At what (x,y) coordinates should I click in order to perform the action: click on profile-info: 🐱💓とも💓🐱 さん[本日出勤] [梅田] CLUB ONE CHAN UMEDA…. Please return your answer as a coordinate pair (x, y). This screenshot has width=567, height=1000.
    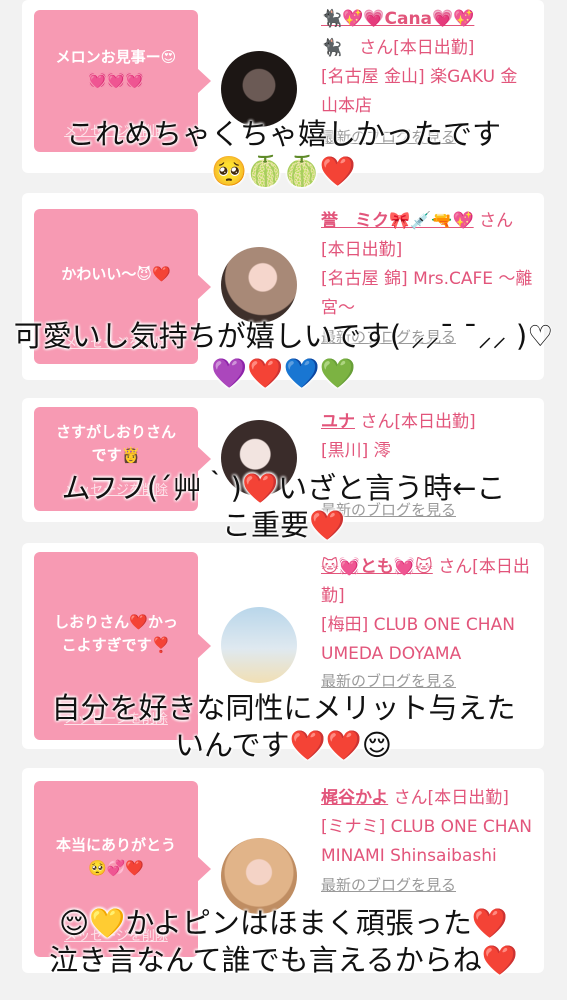
    Looking at the image, I should click on (427, 624).